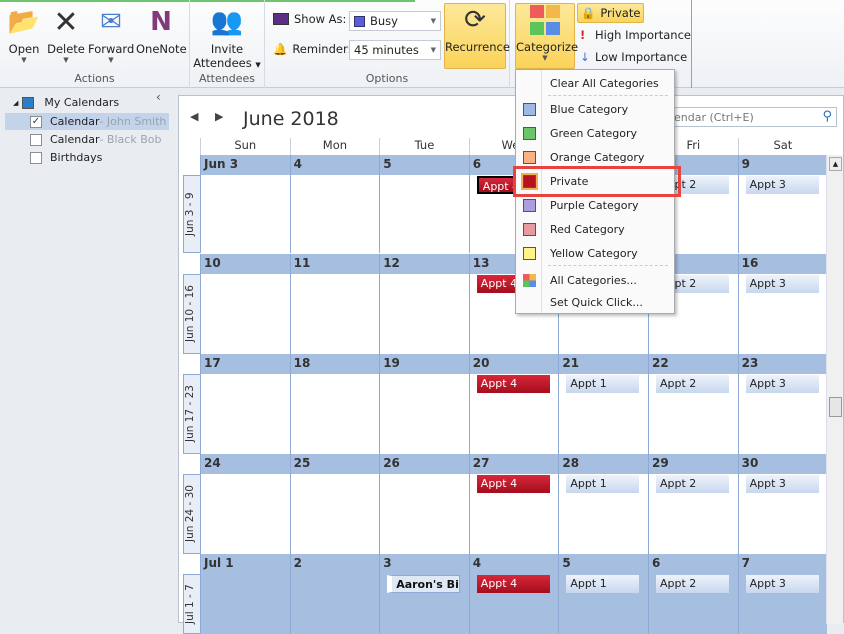  Describe the element at coordinates (611, 13) in the screenshot. I see `private-button: 🔒 Private` at that location.